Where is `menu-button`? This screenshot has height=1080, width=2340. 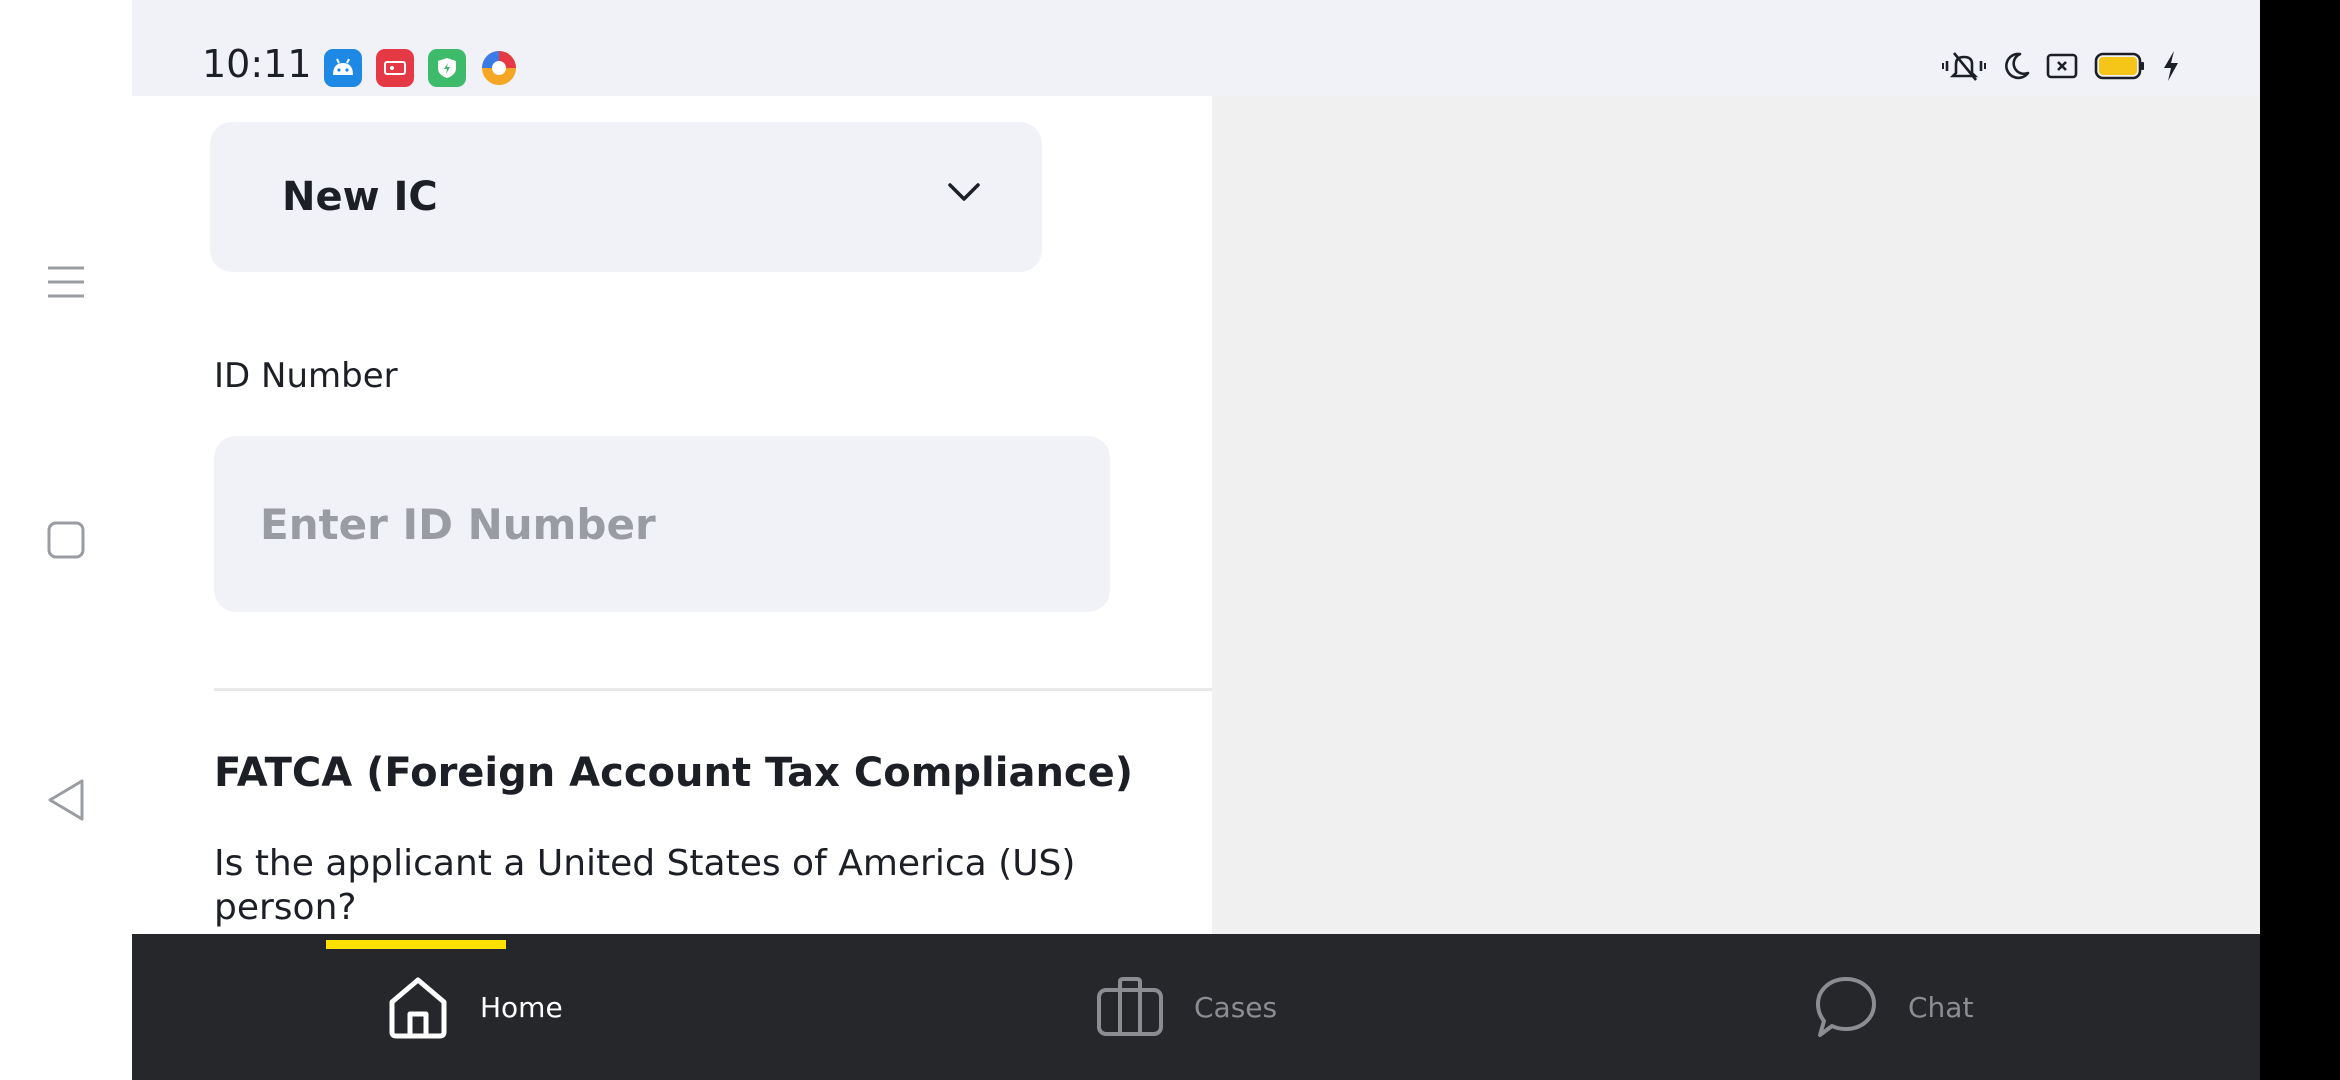
menu-button is located at coordinates (66, 282).